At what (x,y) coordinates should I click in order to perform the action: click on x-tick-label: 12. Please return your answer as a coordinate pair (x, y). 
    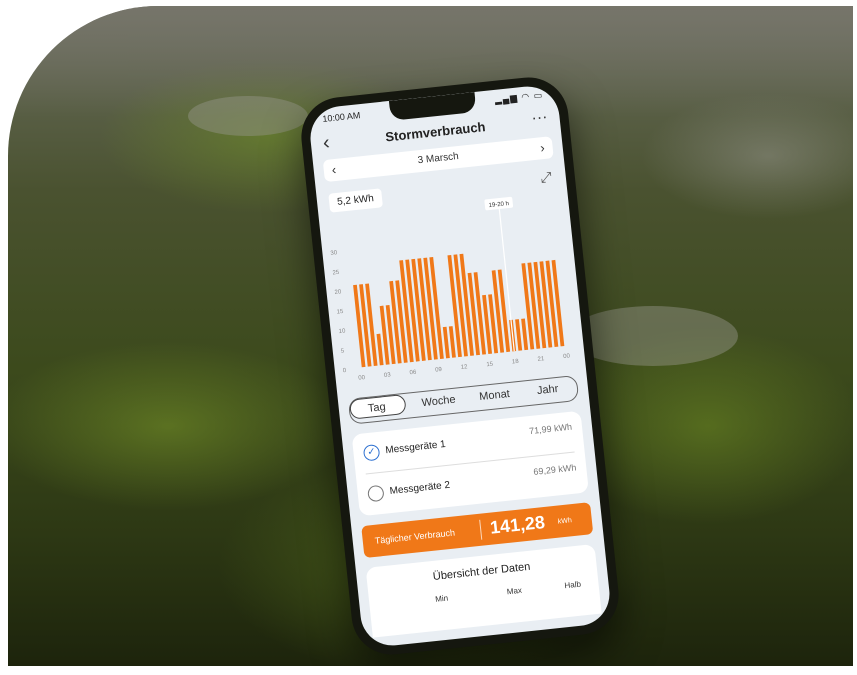
    Looking at the image, I should click on (465, 367).